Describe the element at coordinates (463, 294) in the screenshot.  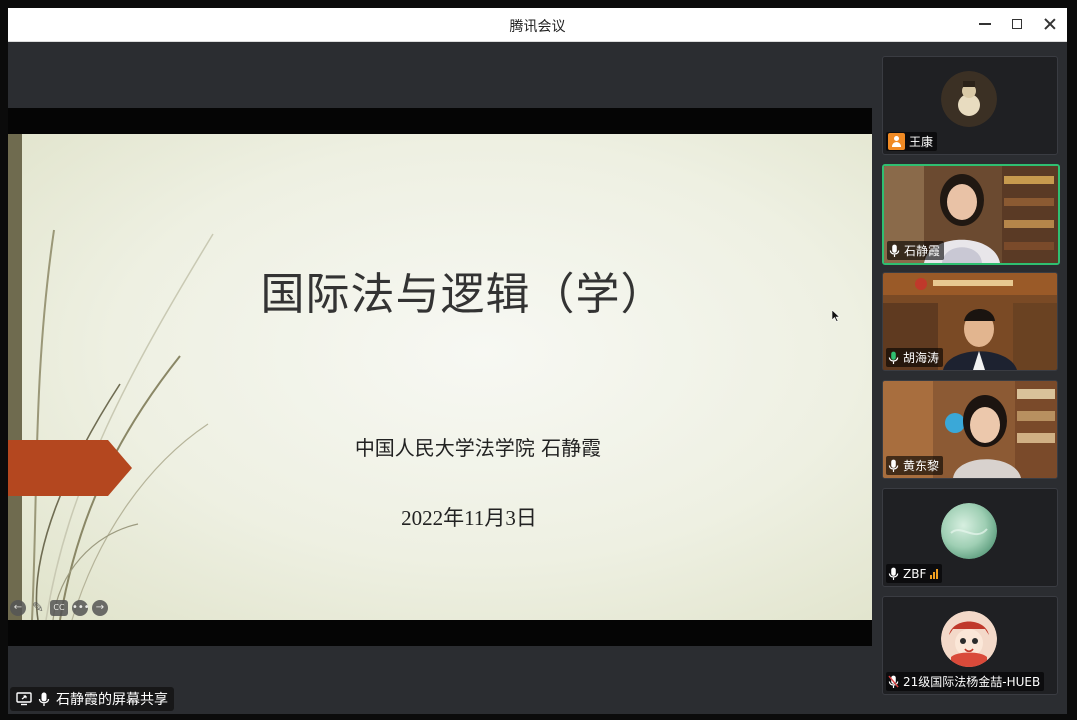
I see `slide-title: 国际法与逻辑（学）` at that location.